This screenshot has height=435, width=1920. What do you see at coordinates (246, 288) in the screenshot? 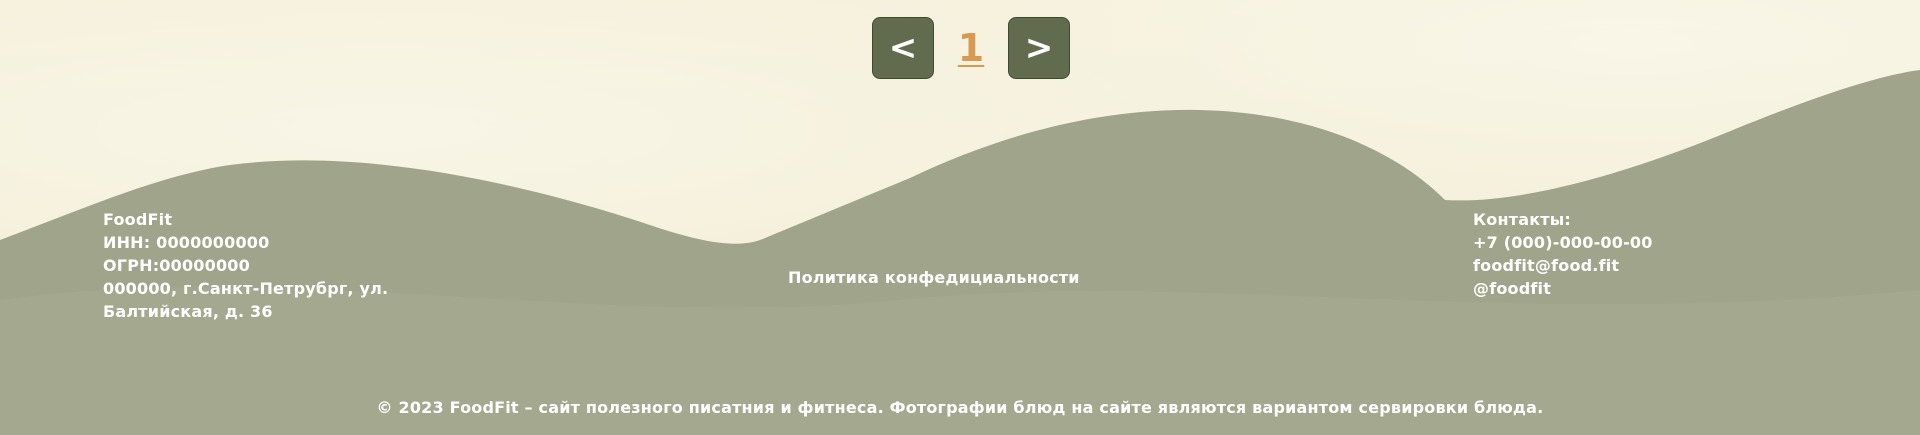
I see `company-address-line-1: 000000, г.Санкт-Петрубрг, ул.` at bounding box center [246, 288].